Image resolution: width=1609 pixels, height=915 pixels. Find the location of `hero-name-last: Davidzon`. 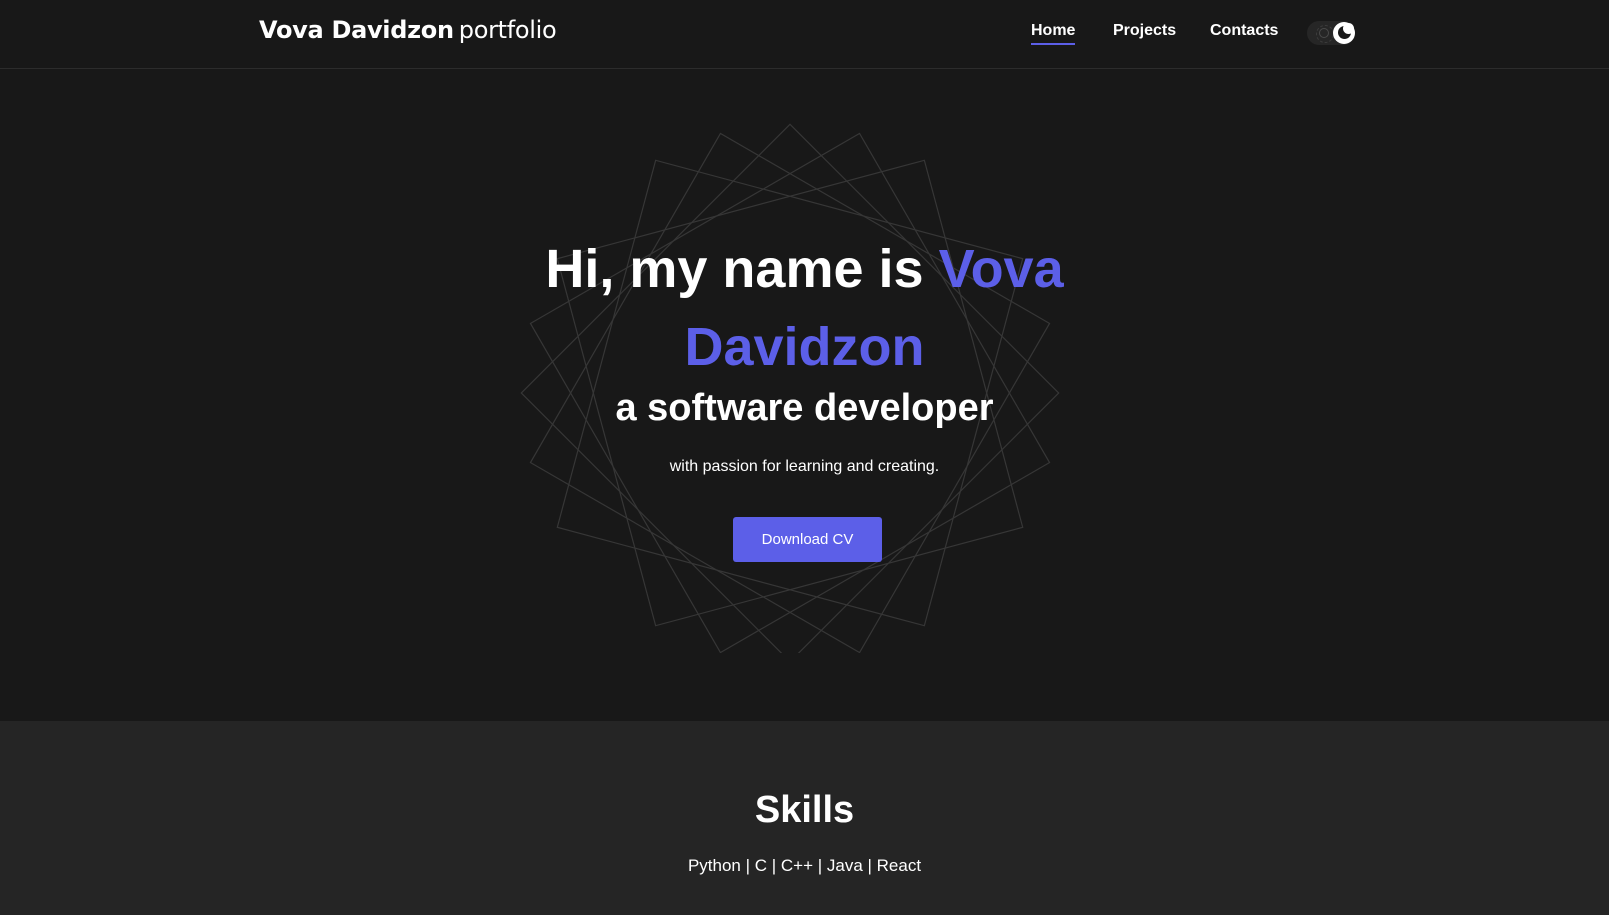

hero-name-last: Davidzon is located at coordinates (804, 347).